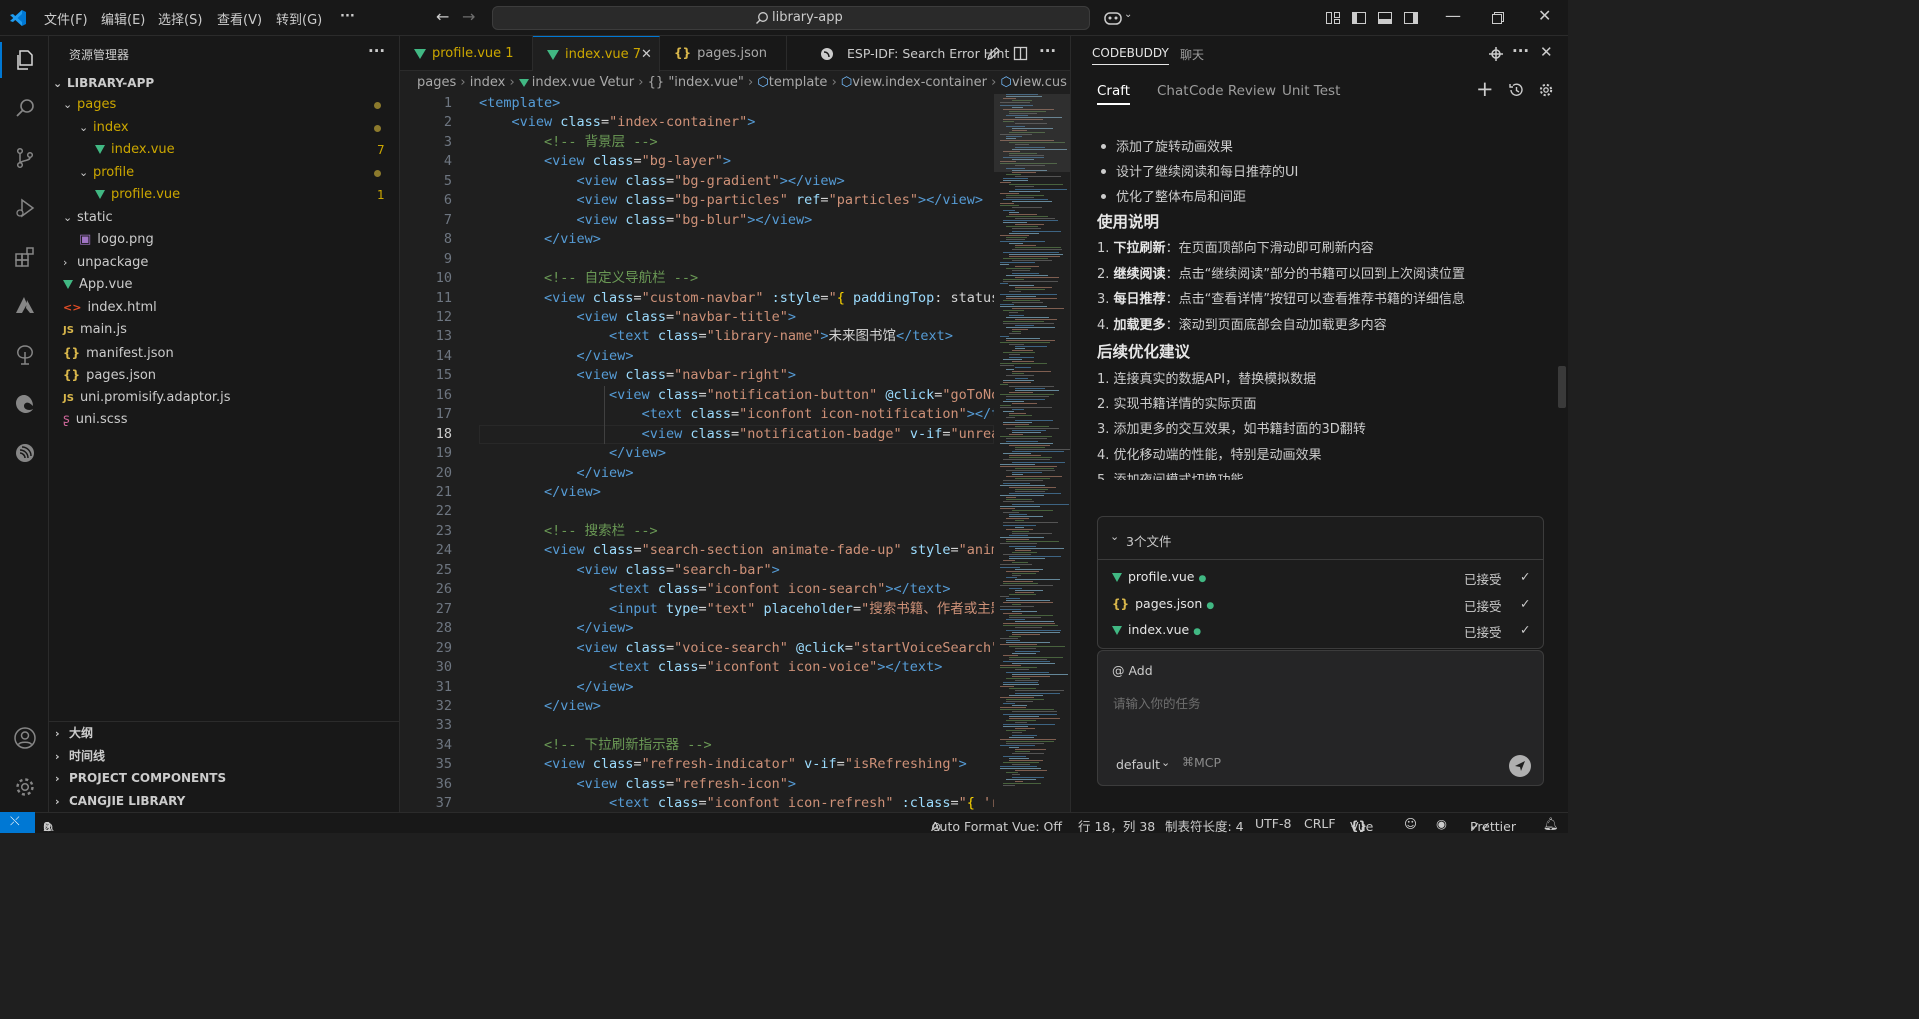 The image size is (1919, 1019). Describe the element at coordinates (1544, 15) in the screenshot. I see `close-window-icon: ✕` at that location.